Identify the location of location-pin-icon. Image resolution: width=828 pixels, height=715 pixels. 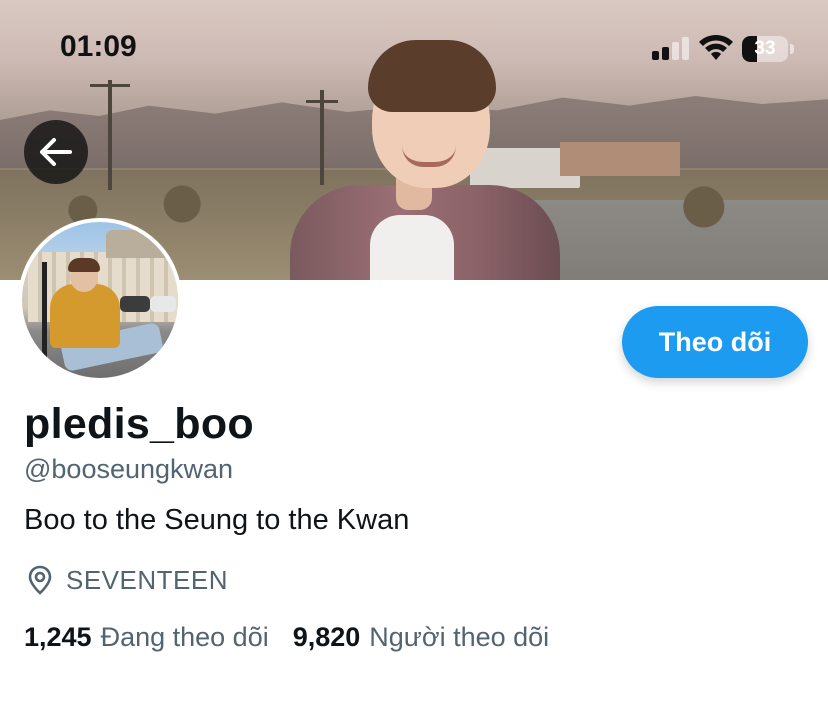
(40, 580).